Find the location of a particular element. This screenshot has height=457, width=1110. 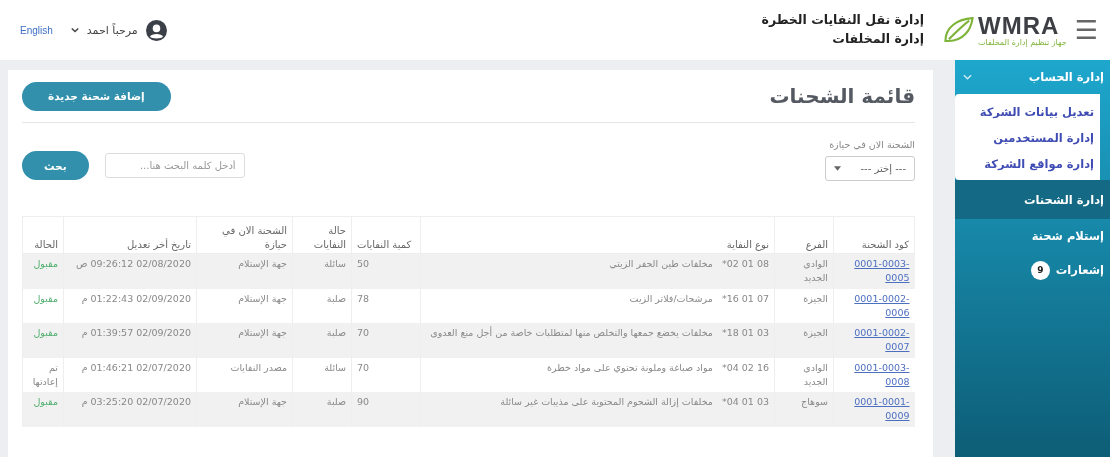

leaf-logo-icon is located at coordinates (959, 30).